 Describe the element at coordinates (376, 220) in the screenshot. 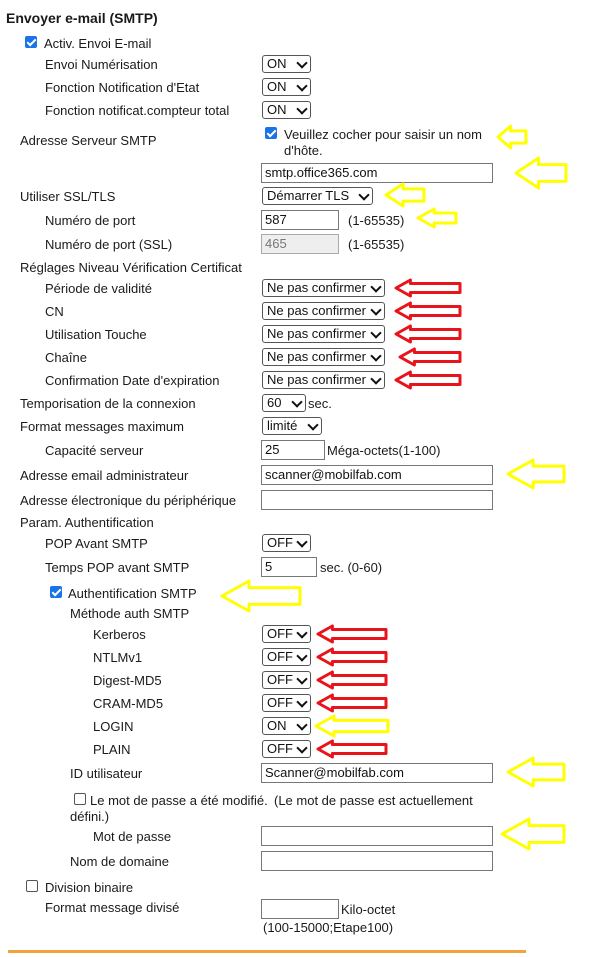

I see `port-range: (1-65535)` at that location.